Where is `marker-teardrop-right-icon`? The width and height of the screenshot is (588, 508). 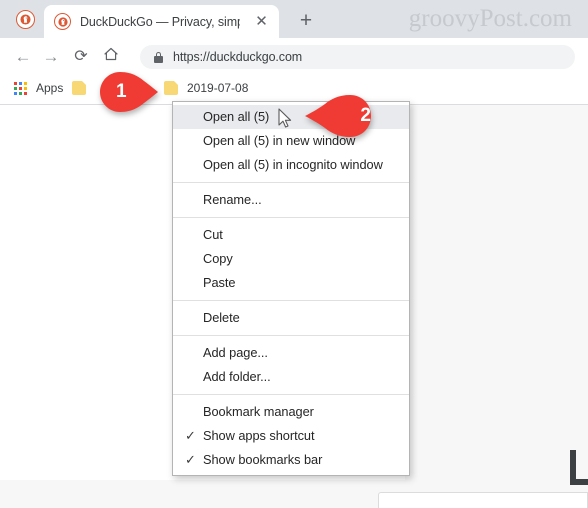
marker-teardrop-right-icon is located at coordinates (129, 92).